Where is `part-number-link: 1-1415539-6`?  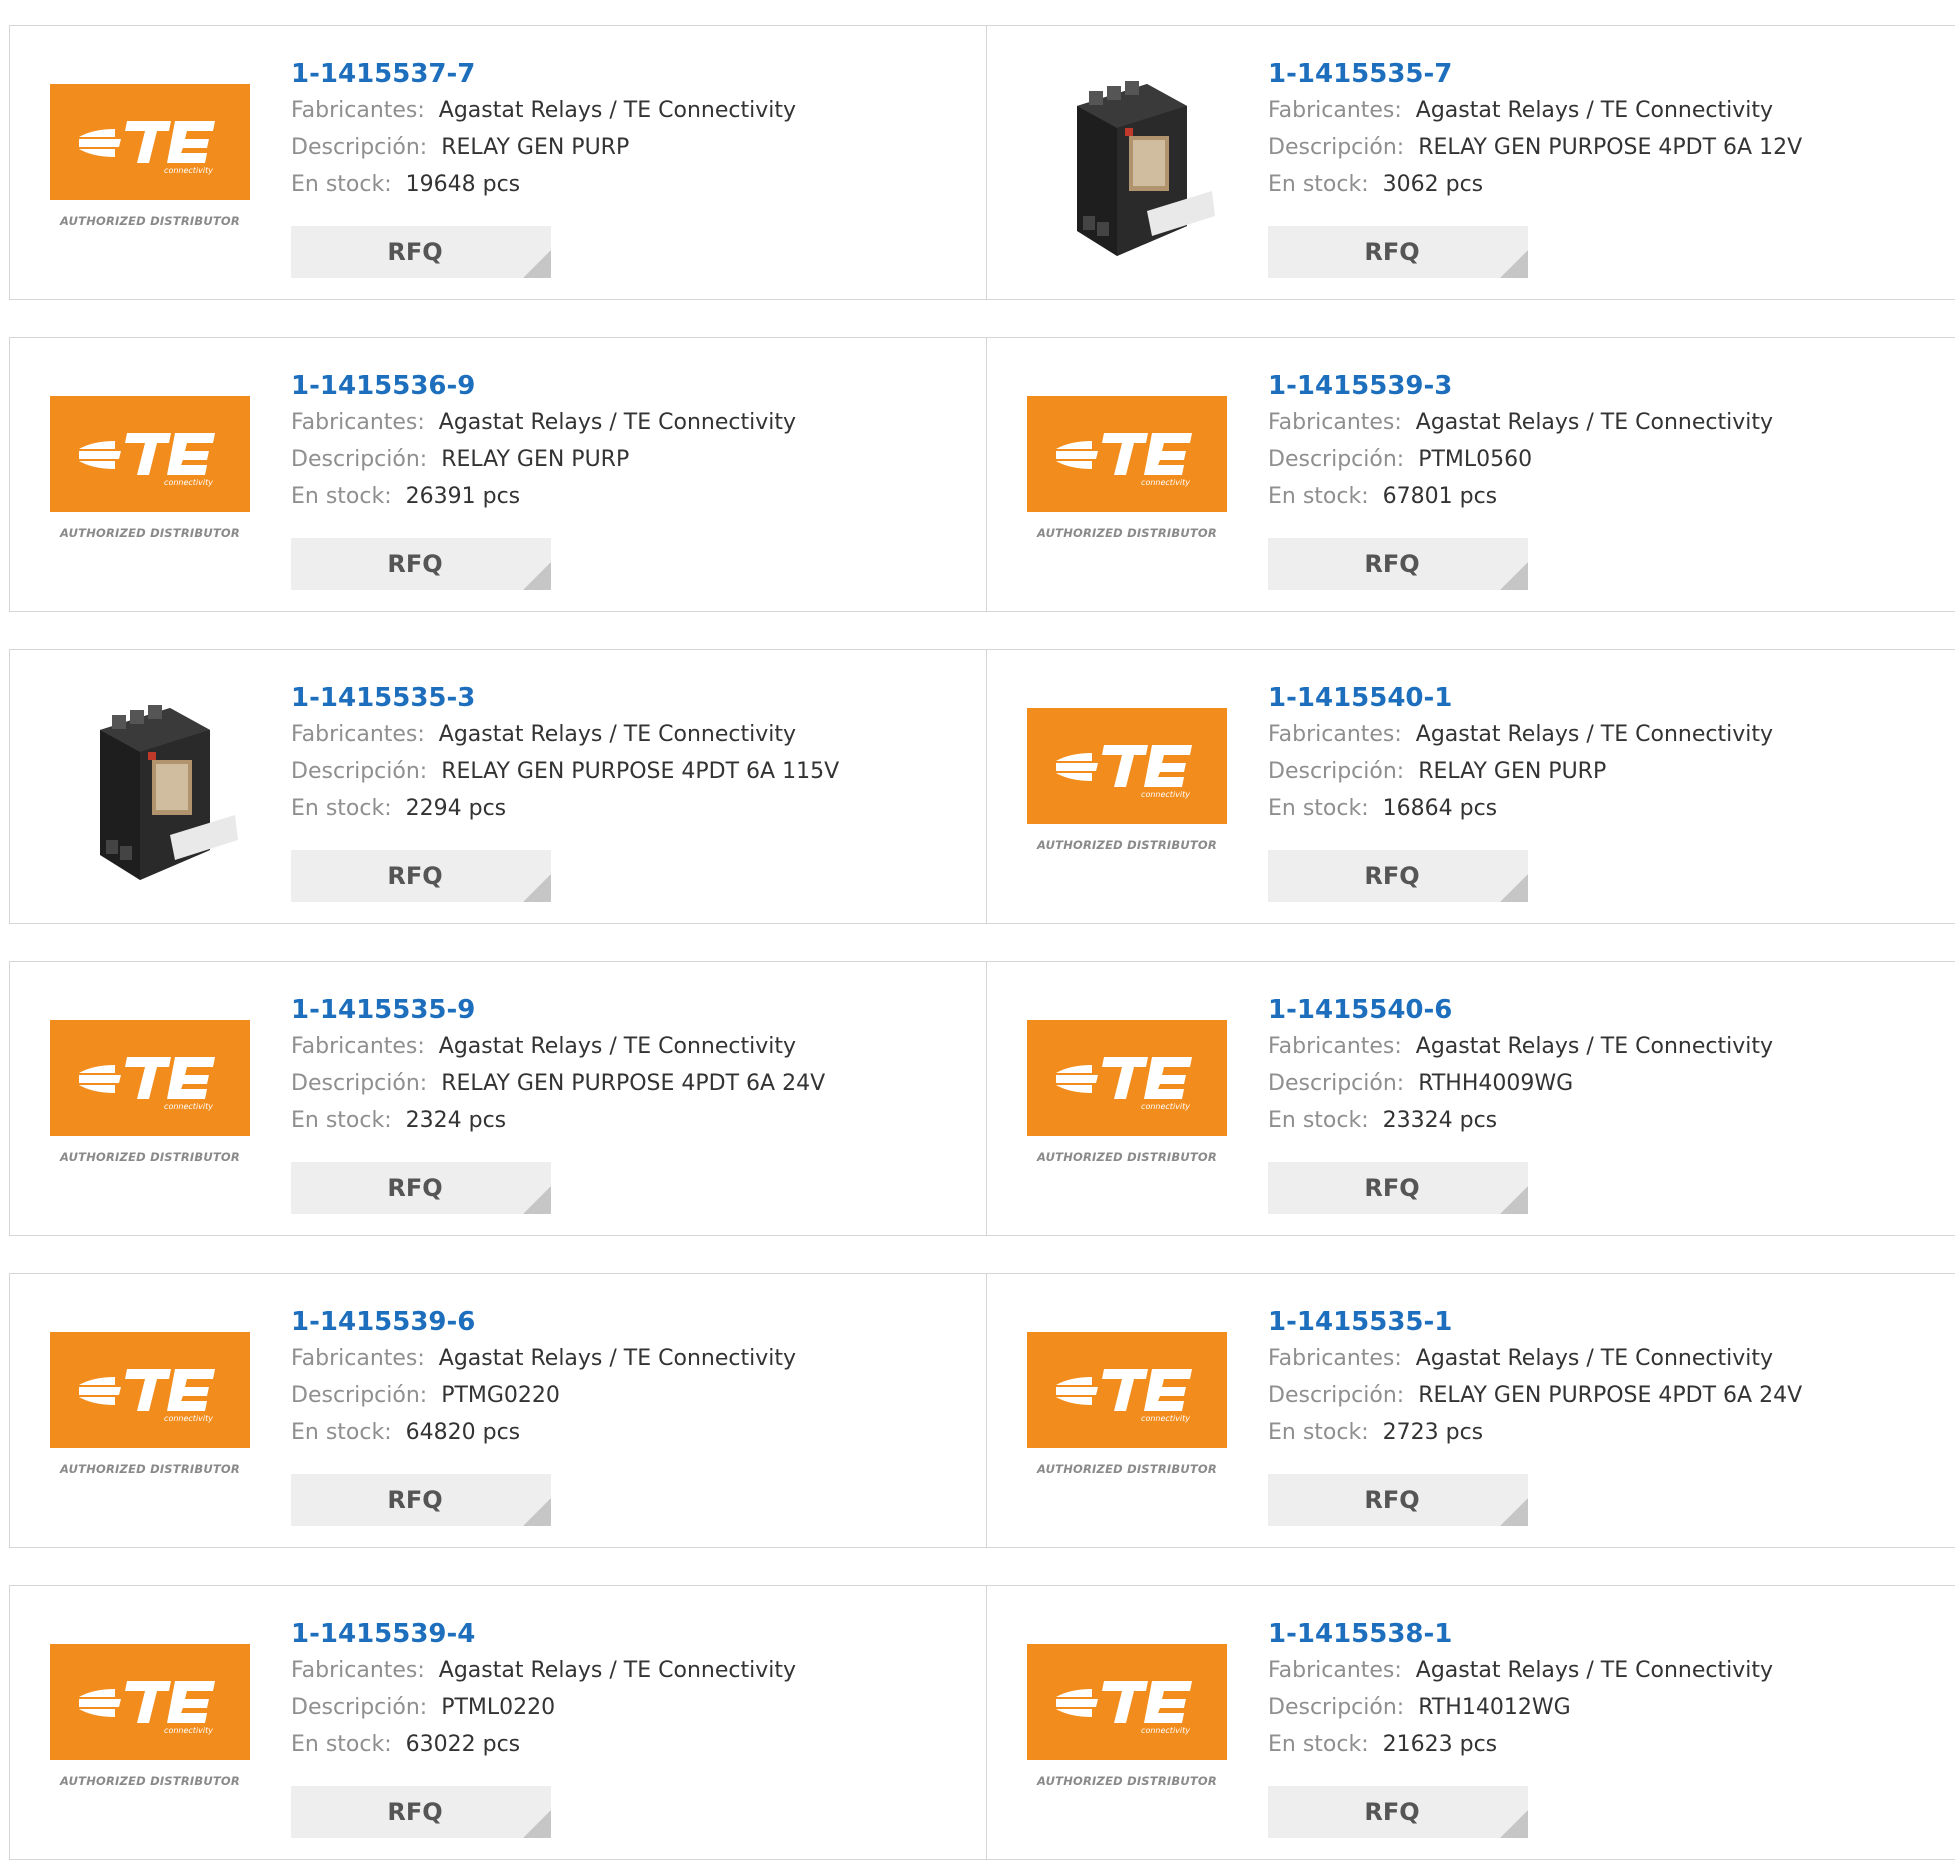 part-number-link: 1-1415539-6 is located at coordinates (383, 1322).